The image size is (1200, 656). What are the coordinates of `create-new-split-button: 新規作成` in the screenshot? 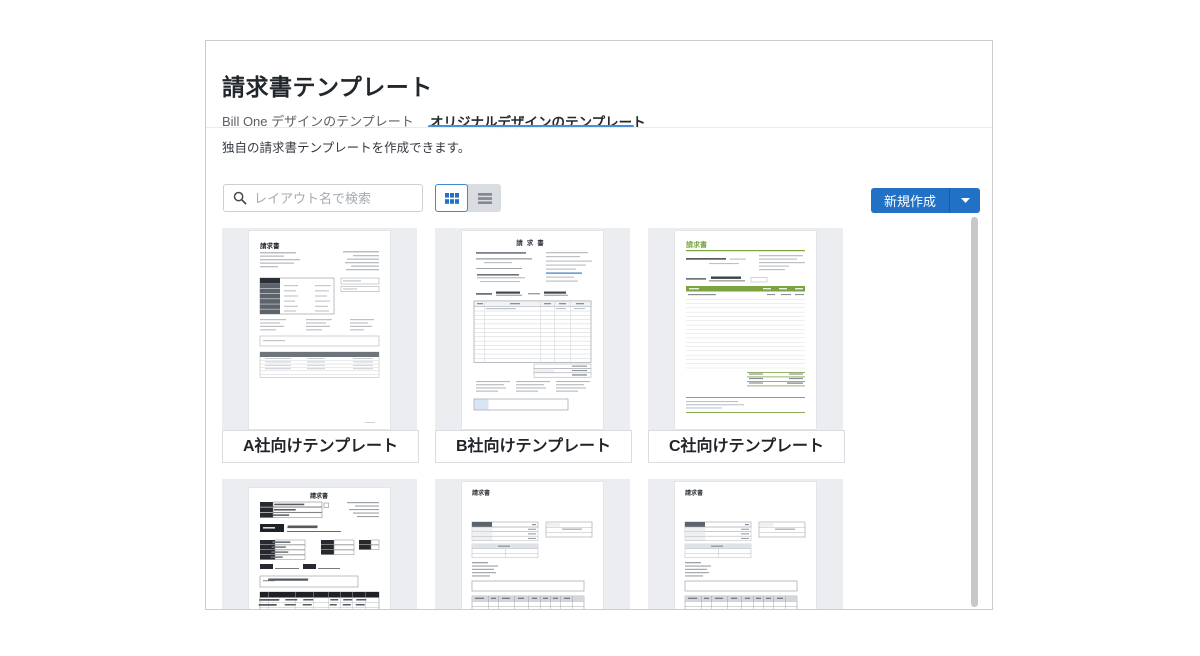 It's located at (925, 200).